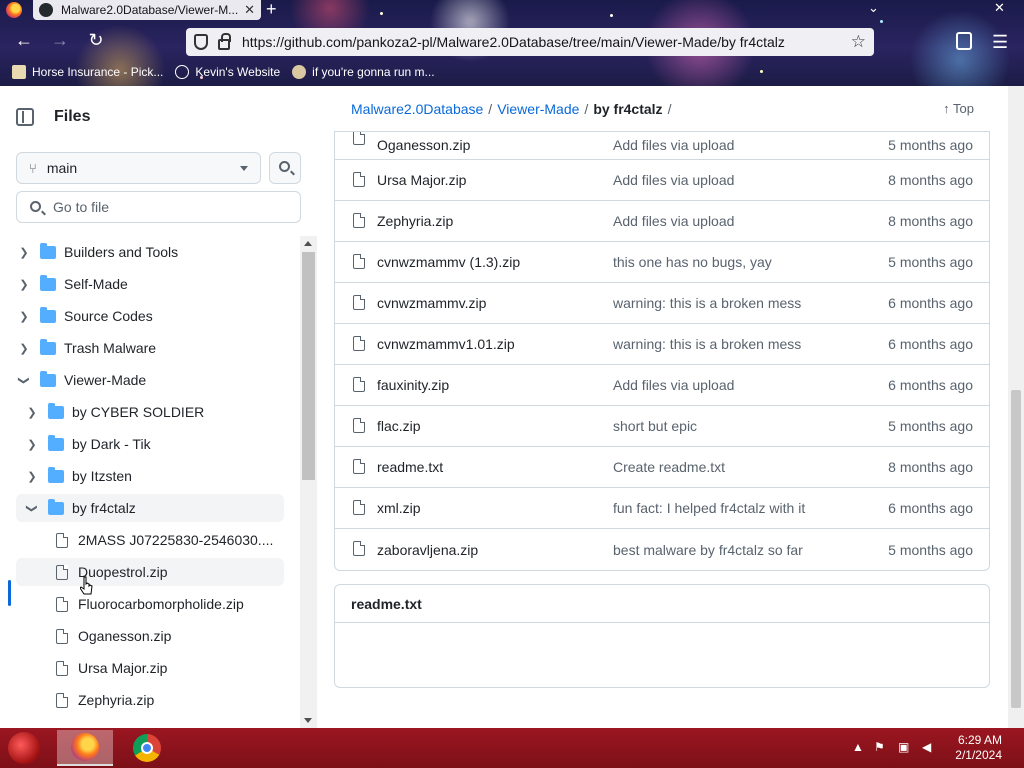  I want to click on commit-message-link: best malware by fr4ctalz so far, so click(708, 550).